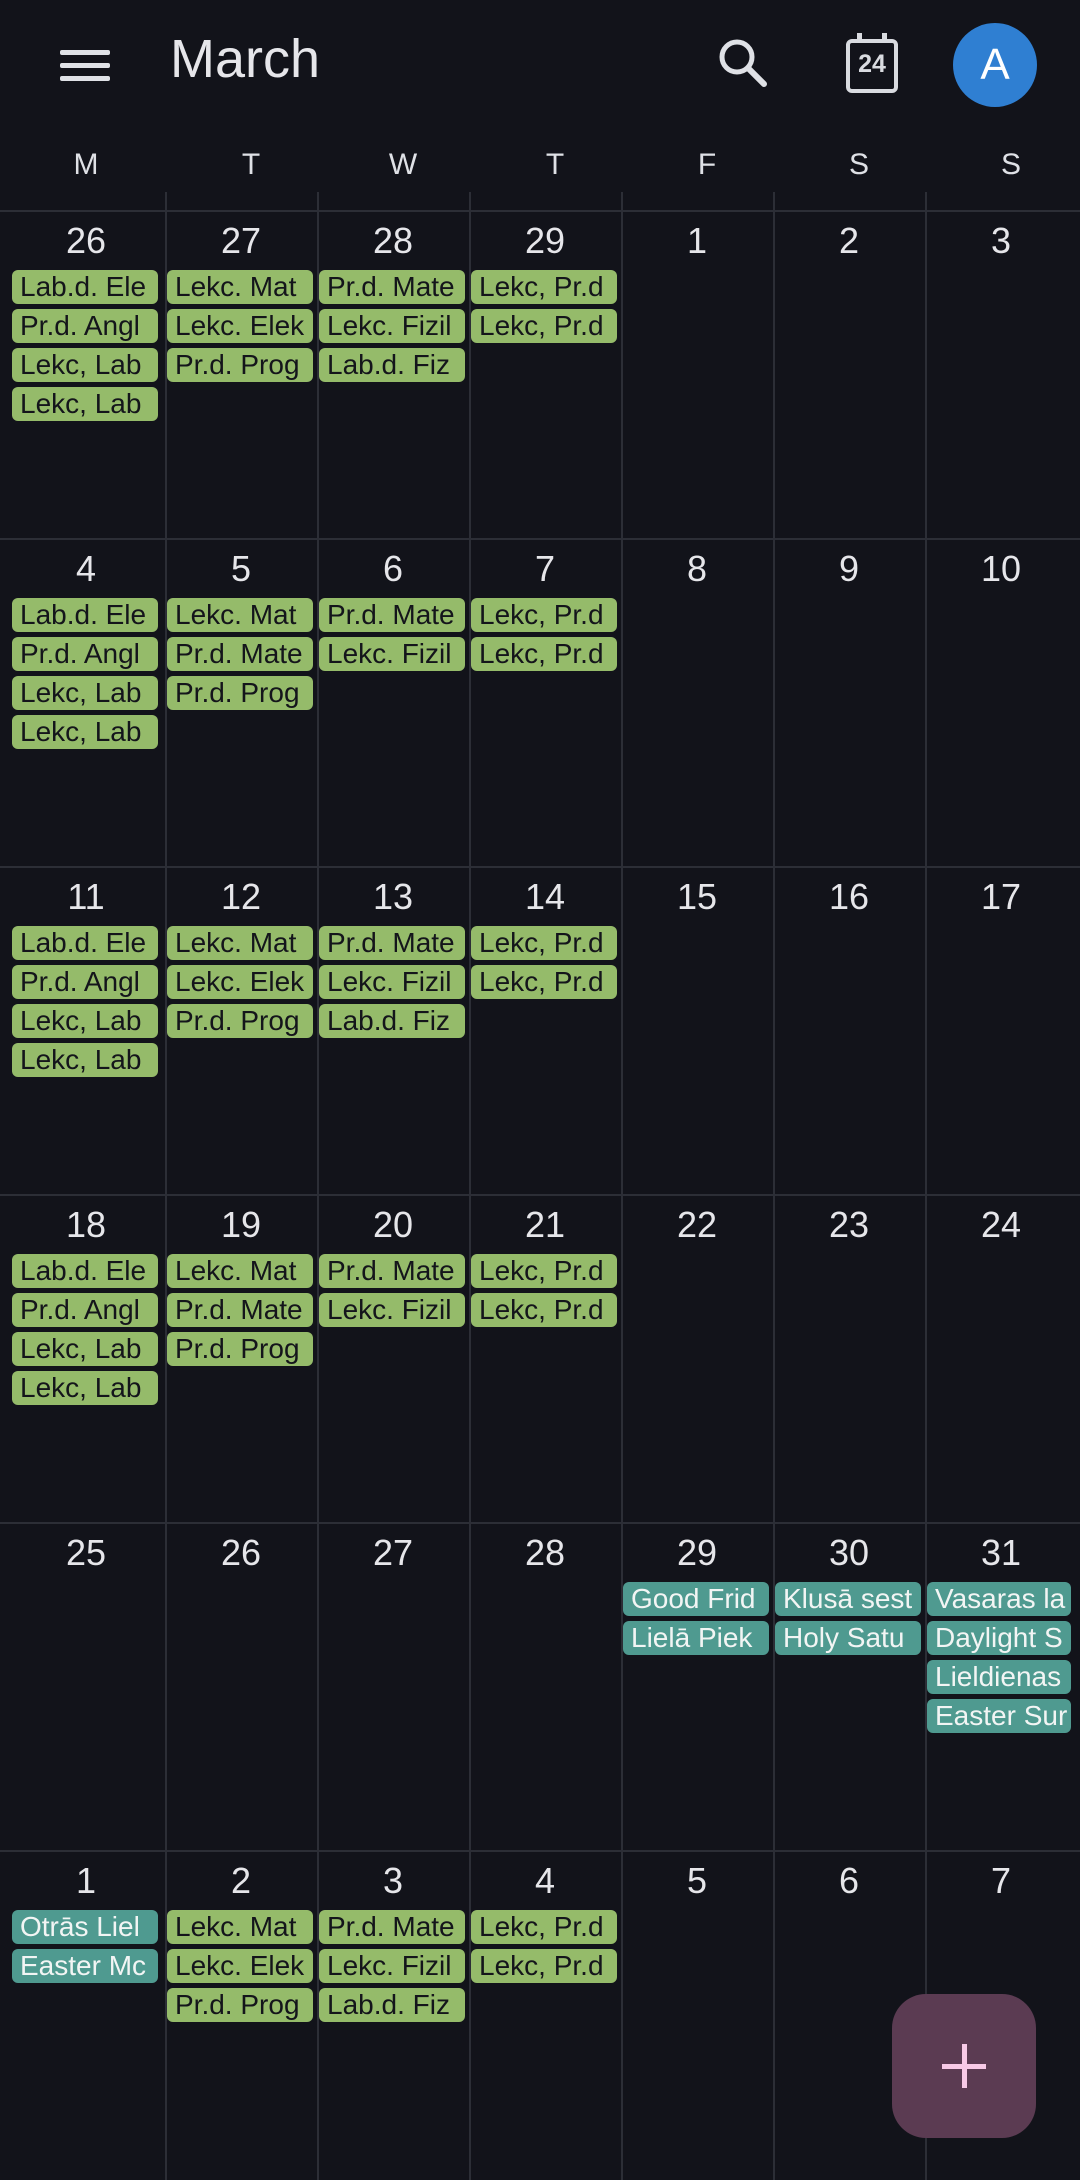 The height and width of the screenshot is (2180, 1080). I want to click on calendar-today-icon: 24, so click(871, 63).